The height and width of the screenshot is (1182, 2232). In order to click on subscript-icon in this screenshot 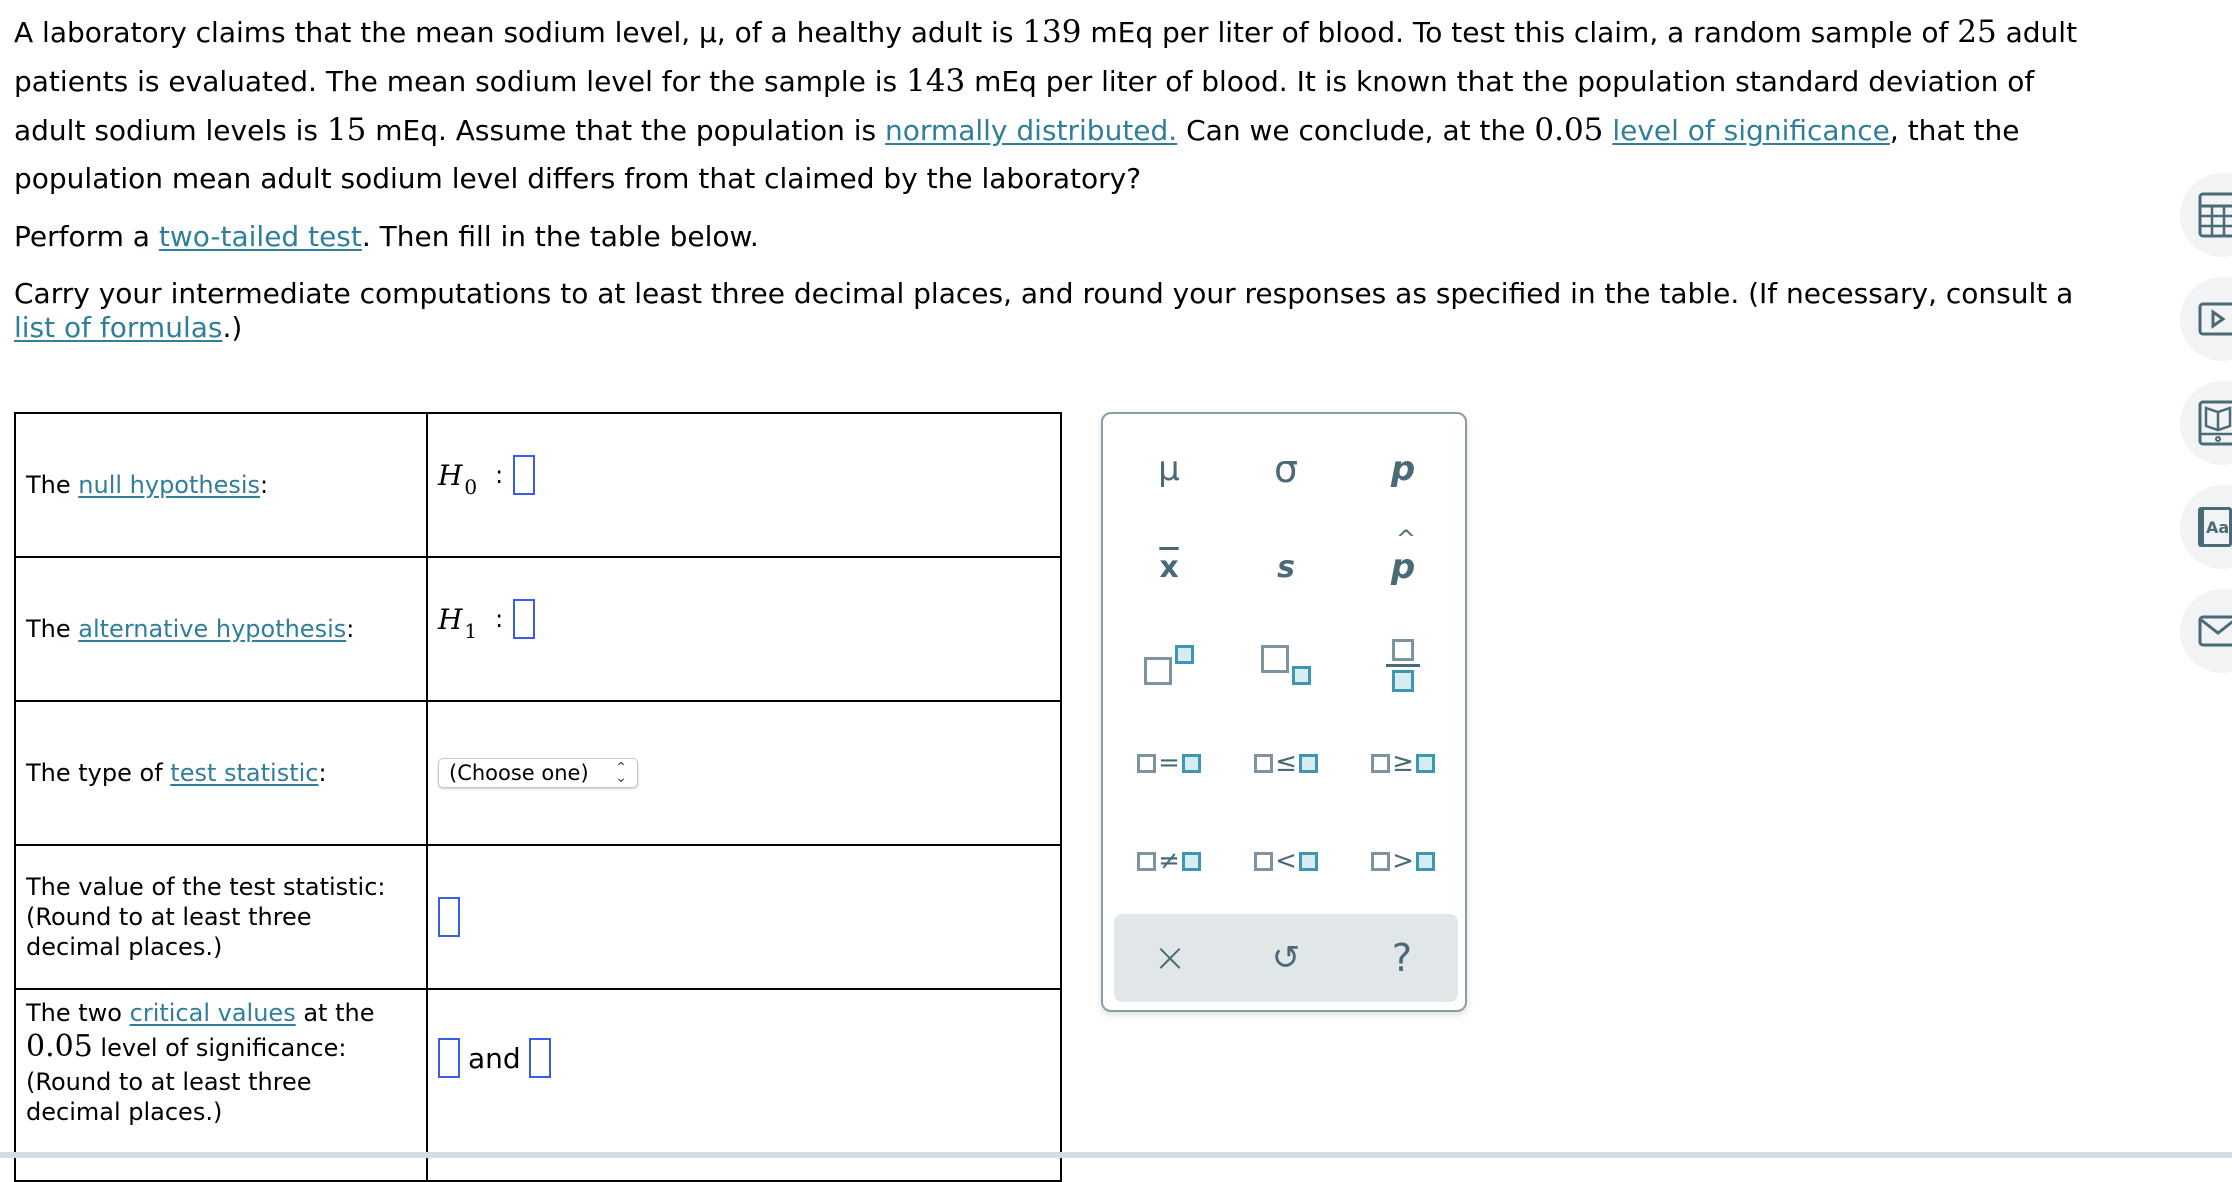, I will do `click(1286, 665)`.